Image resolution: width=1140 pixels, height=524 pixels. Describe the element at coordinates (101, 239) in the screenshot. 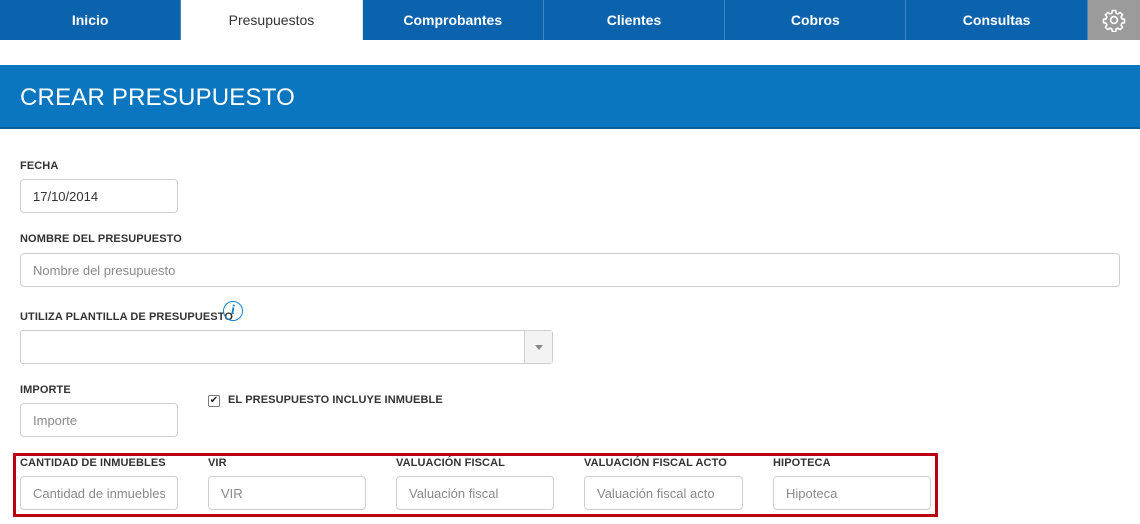

I see `nombre-label: NOMBRE DEL PRESUPUESTO` at that location.